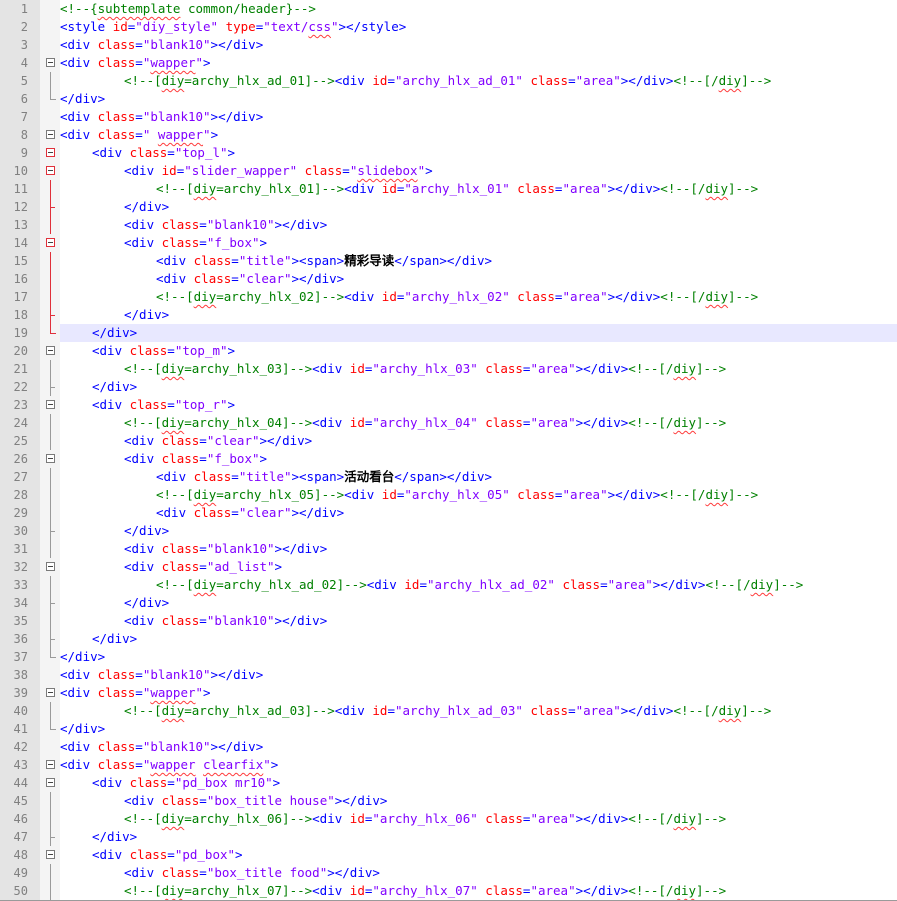 The width and height of the screenshot is (897, 901). I want to click on code-line: 18 </div>, so click(448, 315).